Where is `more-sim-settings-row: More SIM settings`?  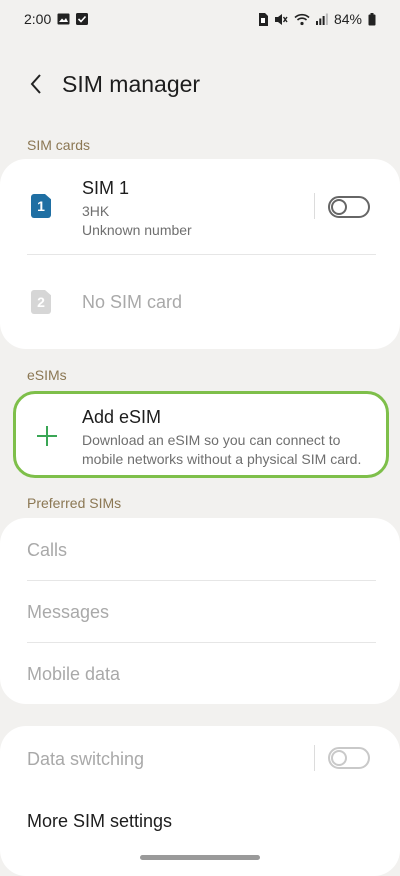
more-sim-settings-row: More SIM settings is located at coordinates (200, 819).